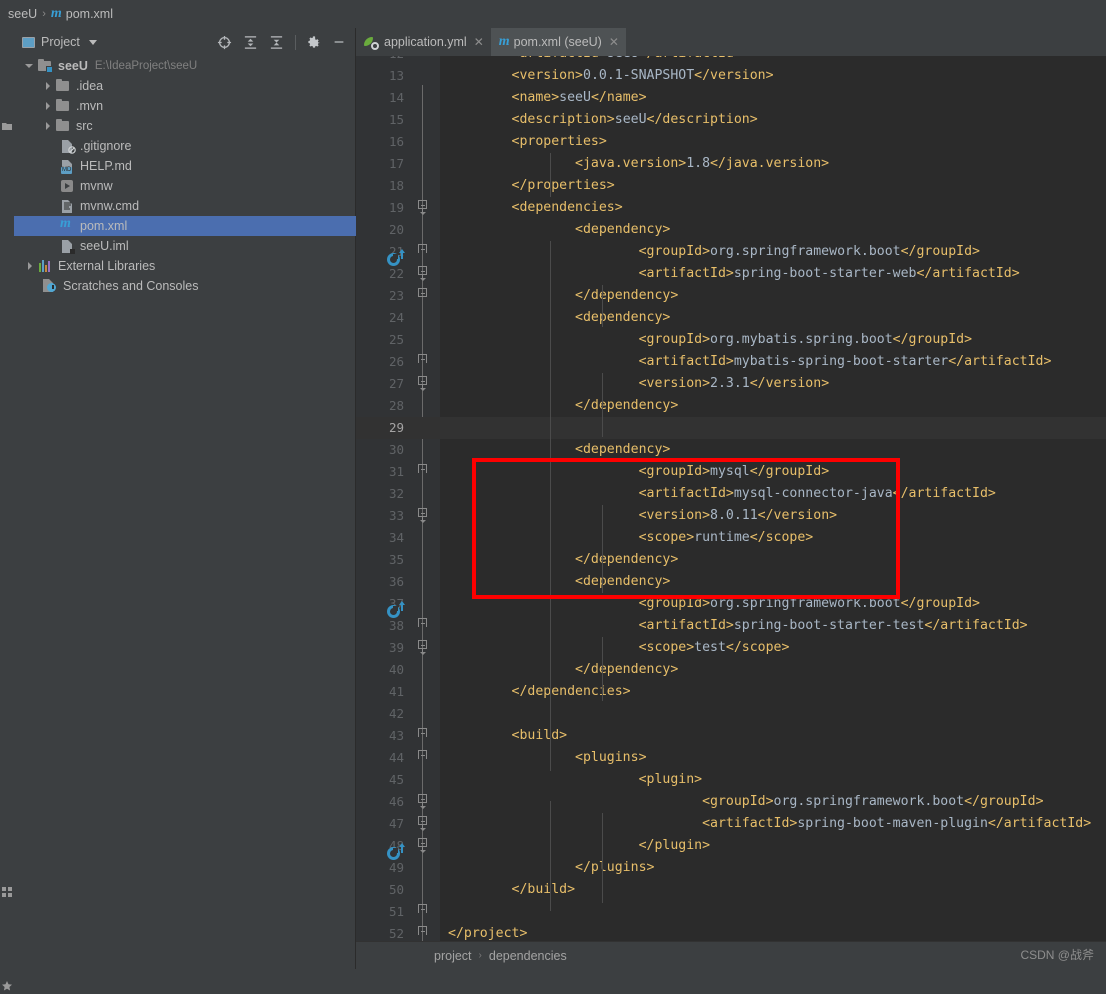 The image size is (1106, 994). What do you see at coordinates (731, 736) in the screenshot?
I see `code-line: 43 <build>` at bounding box center [731, 736].